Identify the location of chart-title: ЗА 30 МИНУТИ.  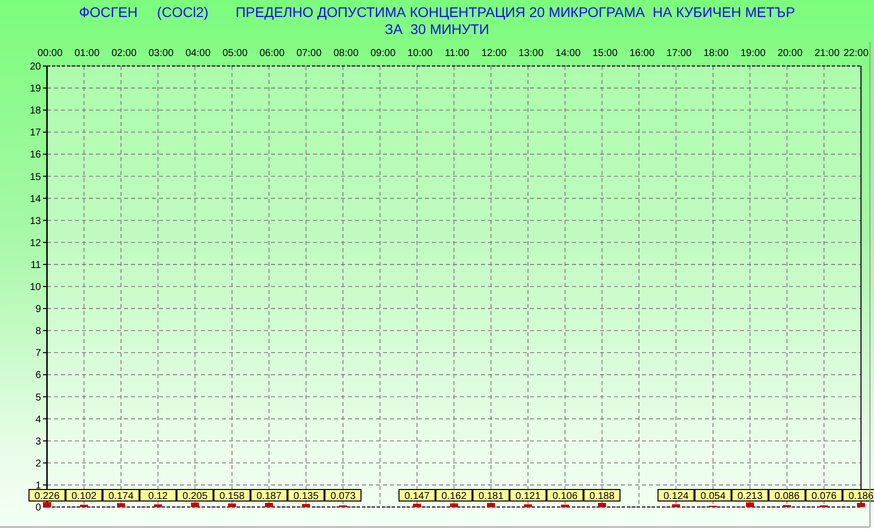
(437, 29).